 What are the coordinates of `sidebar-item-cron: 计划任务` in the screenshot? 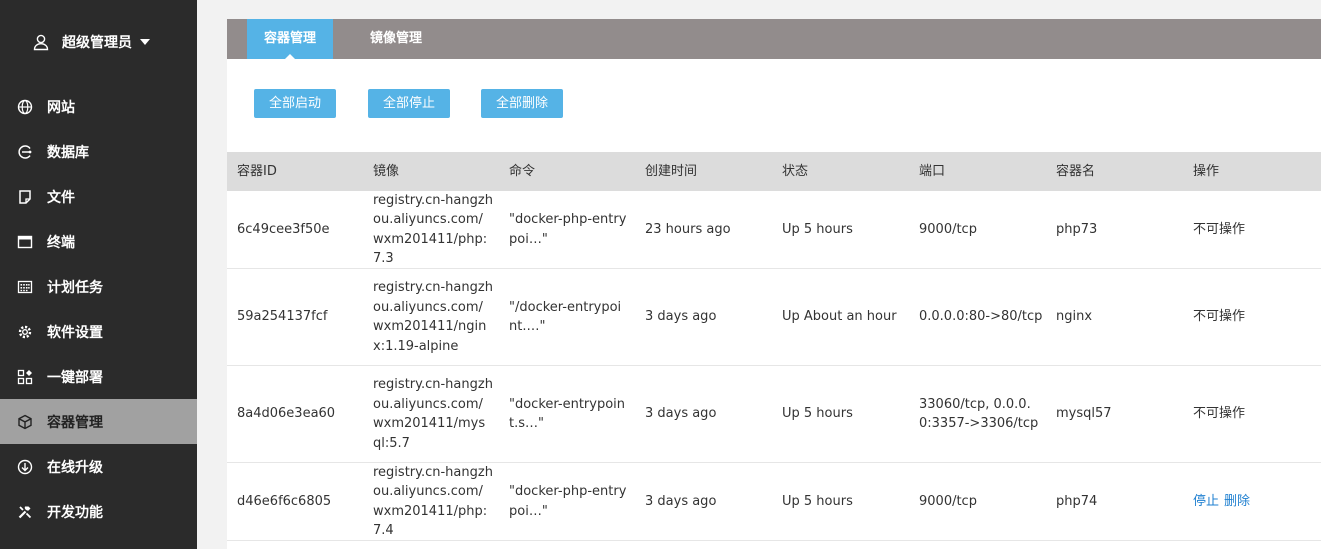 It's located at (98, 286).